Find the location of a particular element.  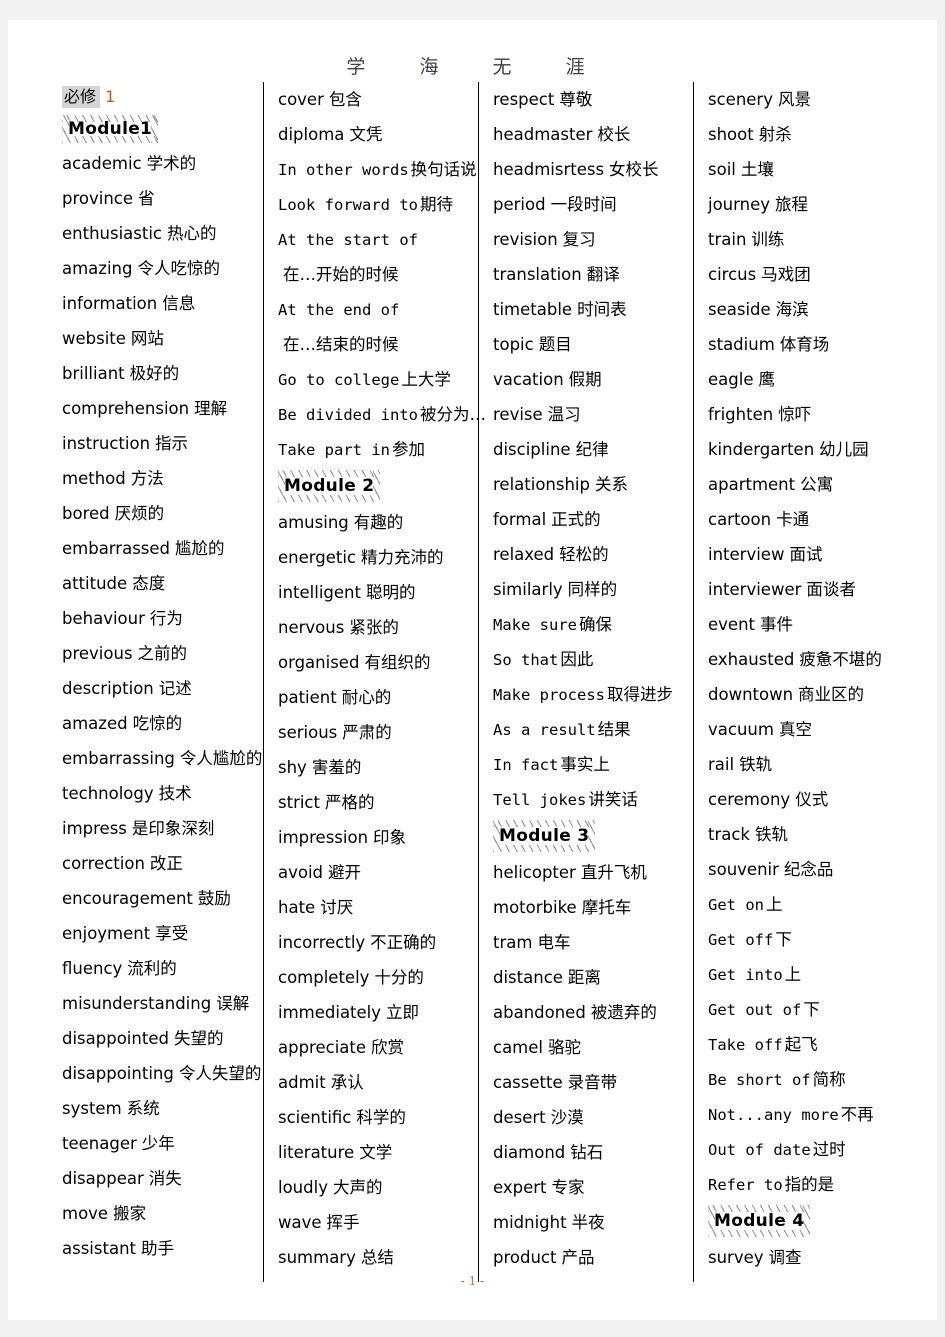

entry-english-term: period is located at coordinates (519, 204).